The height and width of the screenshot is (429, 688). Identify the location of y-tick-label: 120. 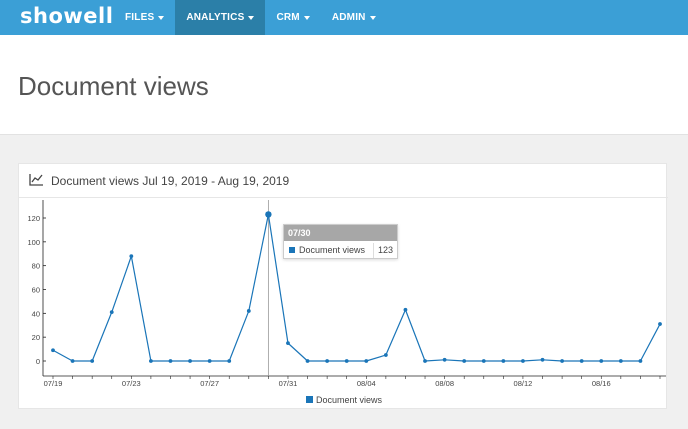
(33, 218).